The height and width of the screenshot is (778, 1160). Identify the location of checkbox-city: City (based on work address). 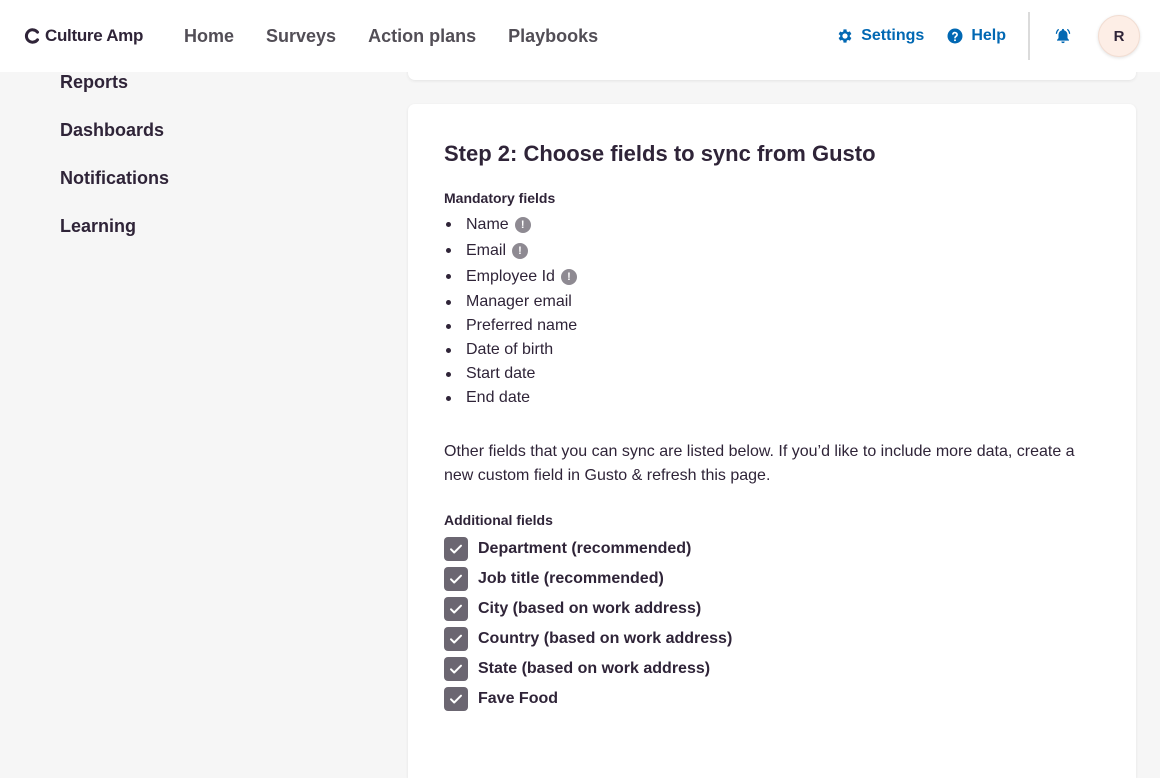
(772, 609).